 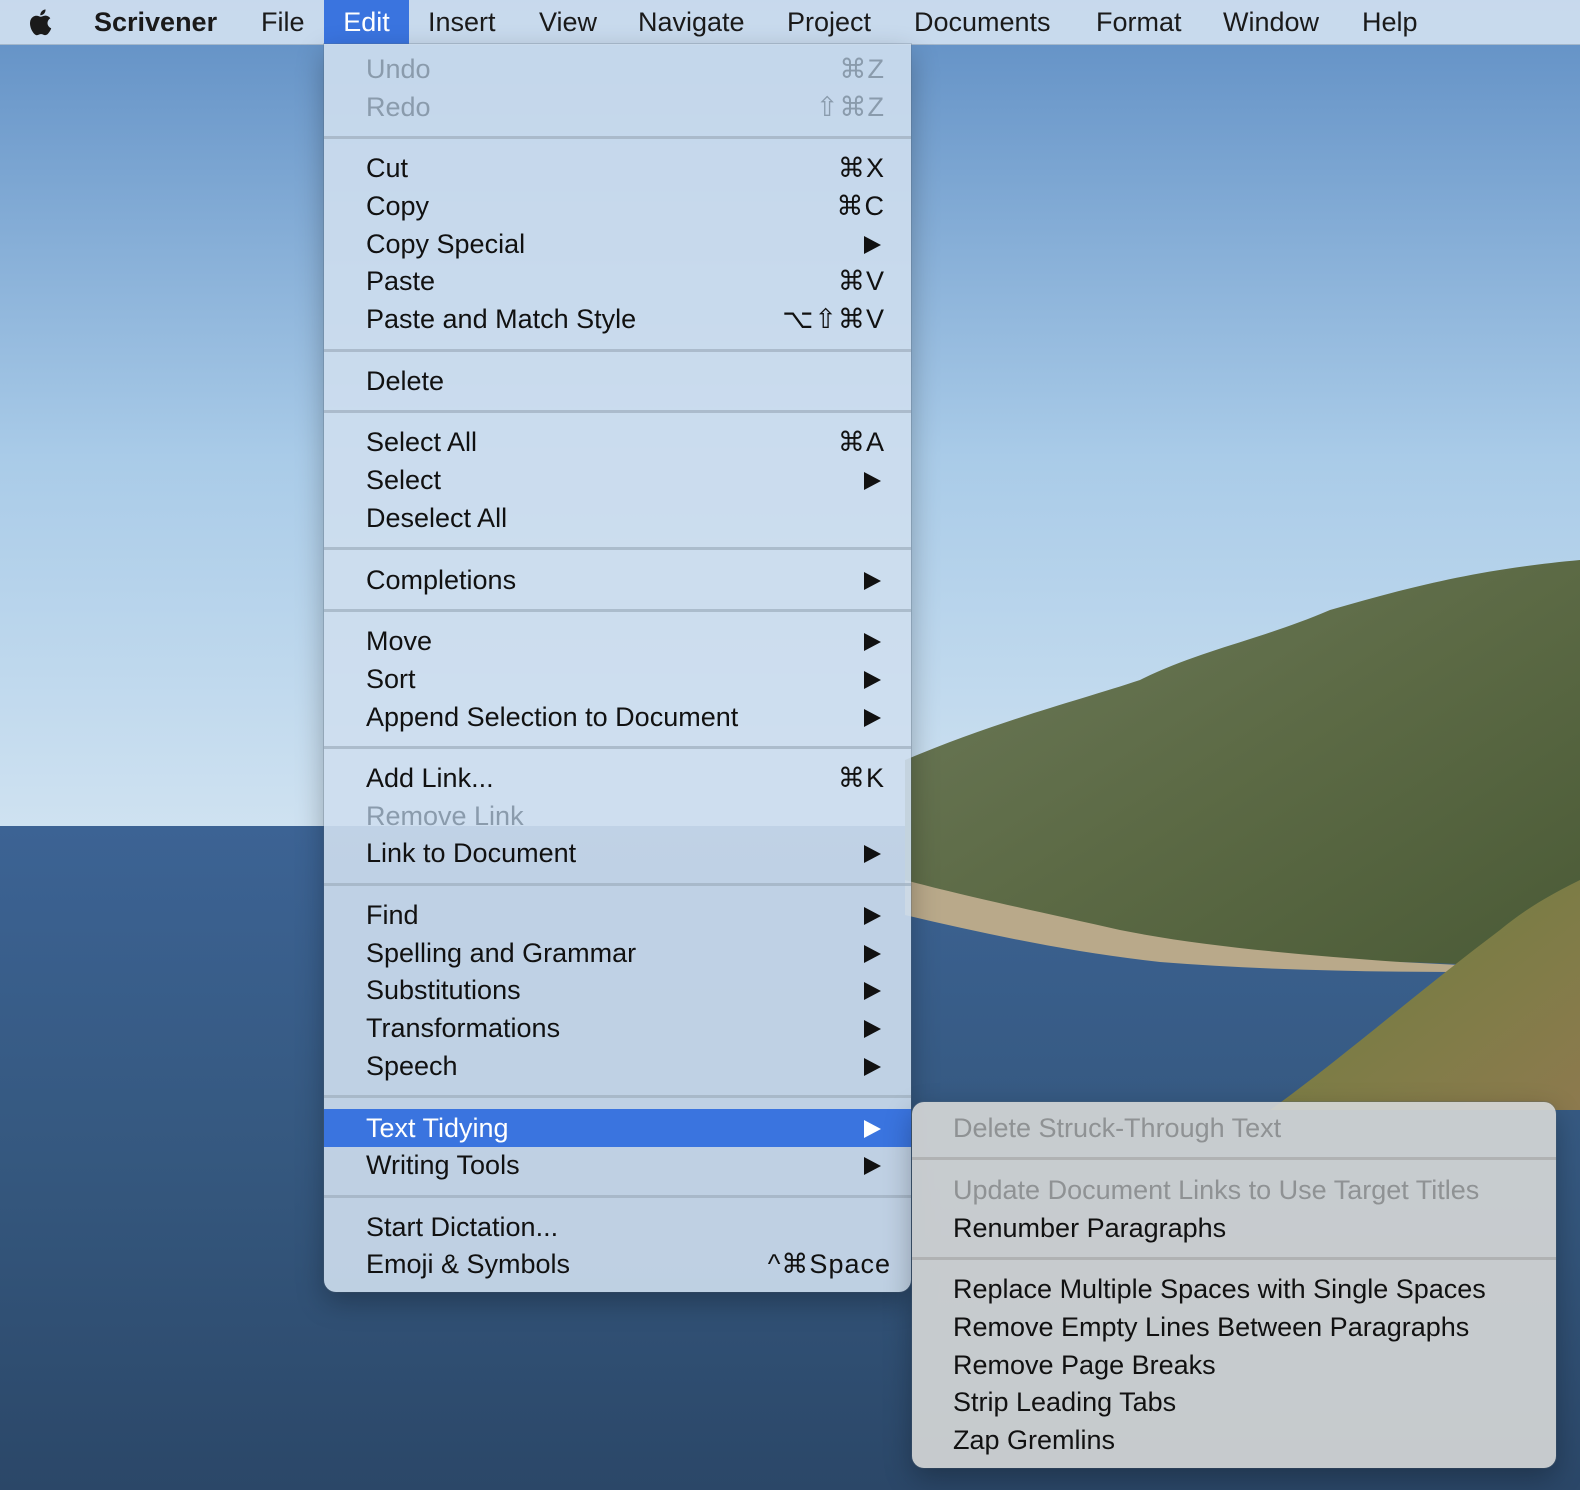 I want to click on menu-item-shortcut: ⌘V, so click(x=861, y=281).